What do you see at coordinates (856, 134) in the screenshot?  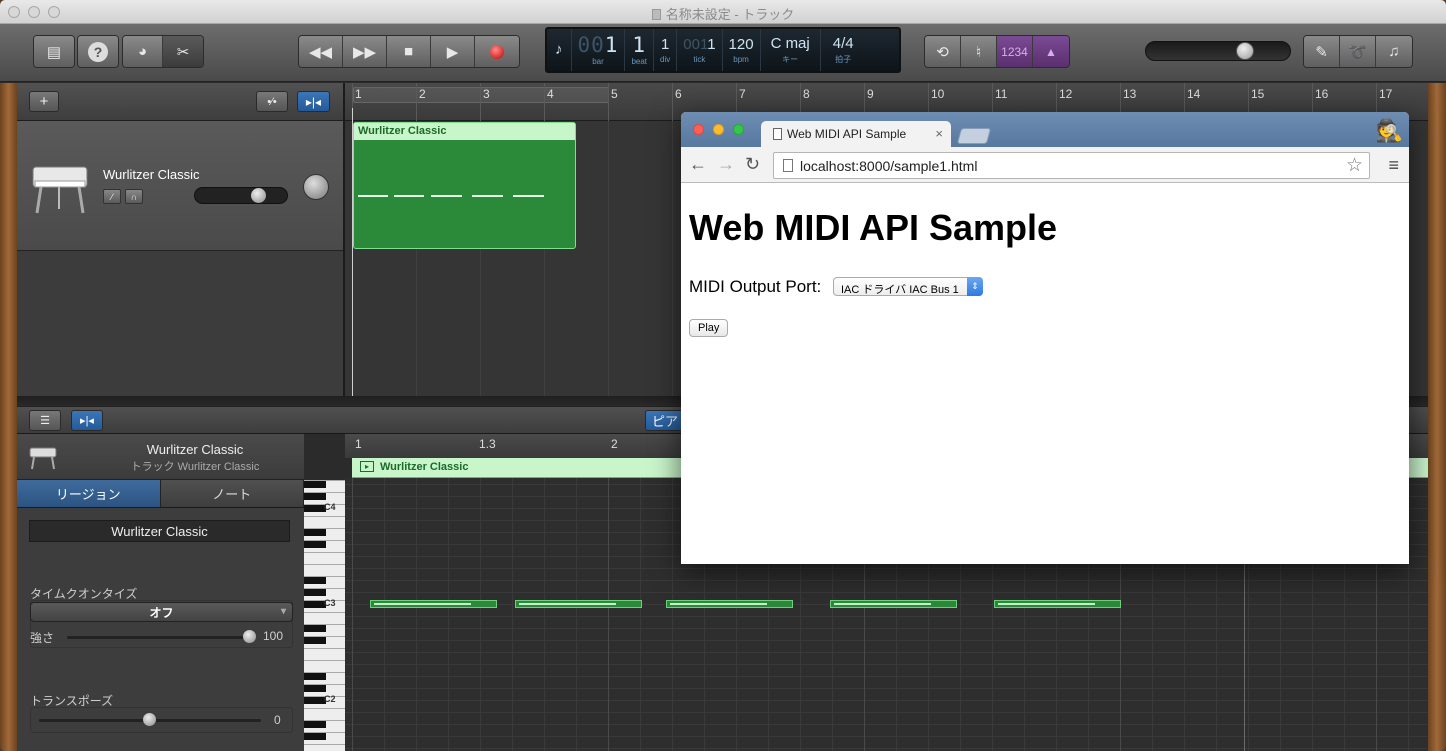 I see `browser-tab: Web MIDI API Sample ×` at bounding box center [856, 134].